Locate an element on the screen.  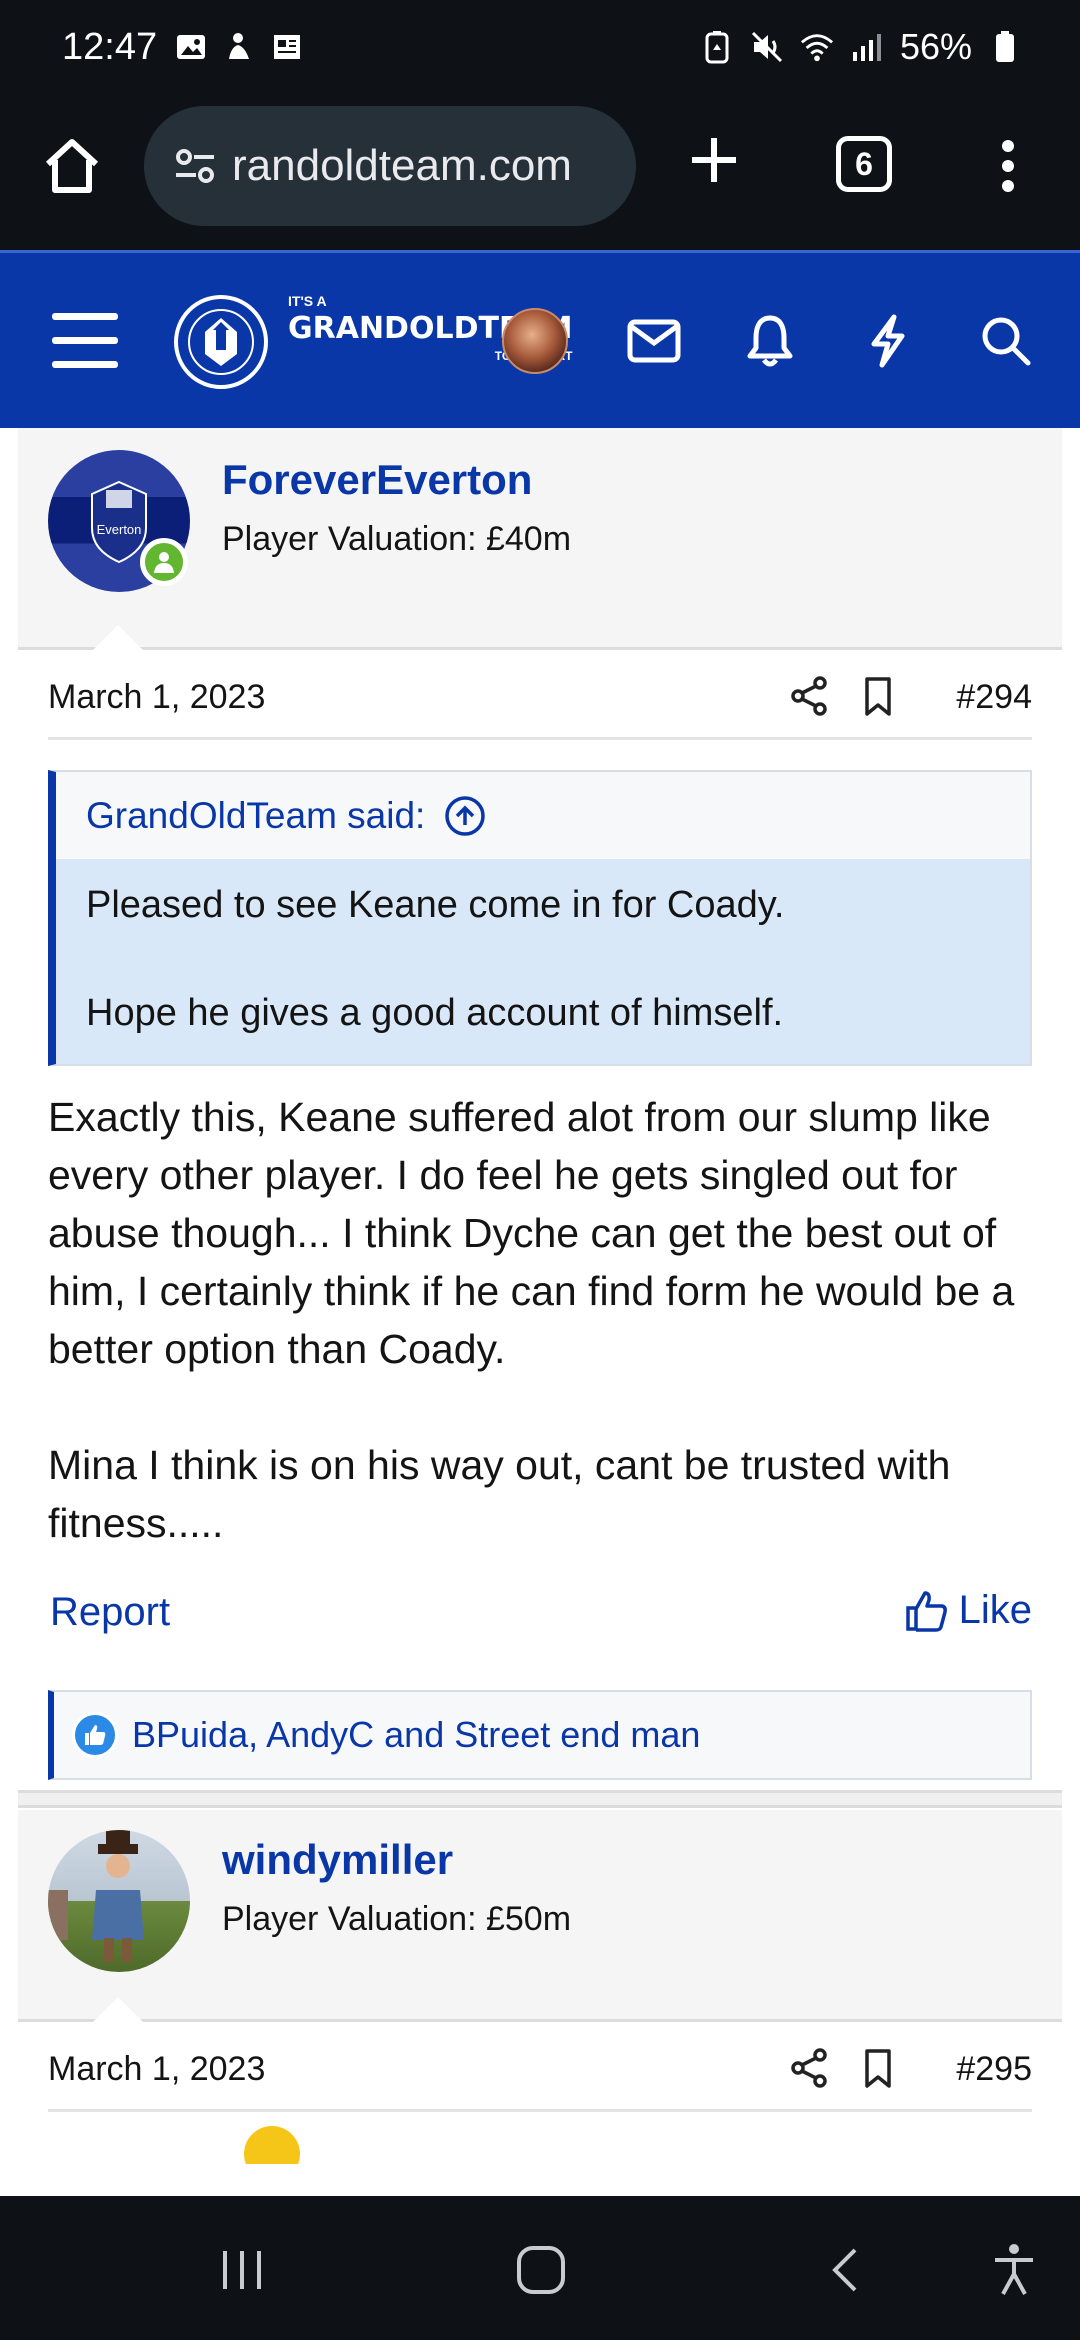
post-meta: March 1, 2023 #294 is located at coordinates (540, 695).